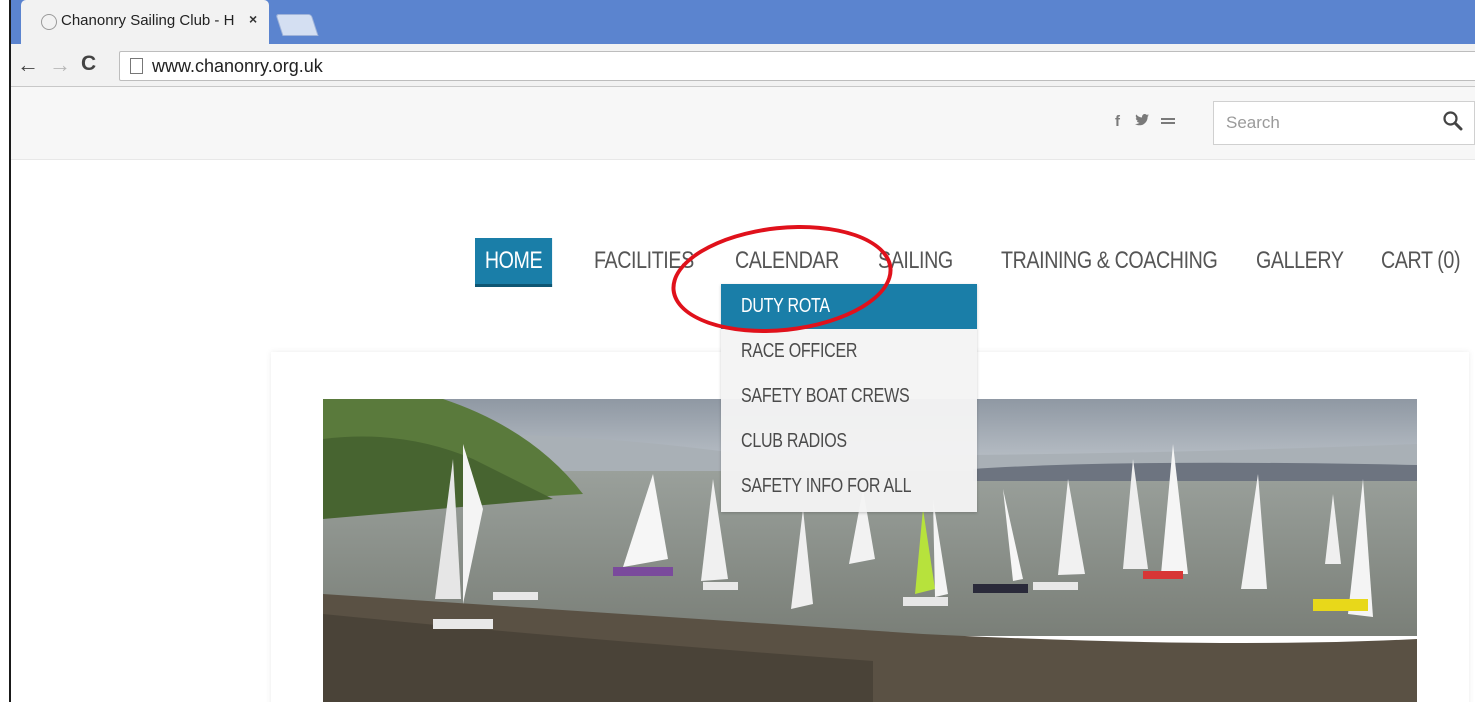 The width and height of the screenshot is (1475, 702). I want to click on page-icon, so click(136, 66).